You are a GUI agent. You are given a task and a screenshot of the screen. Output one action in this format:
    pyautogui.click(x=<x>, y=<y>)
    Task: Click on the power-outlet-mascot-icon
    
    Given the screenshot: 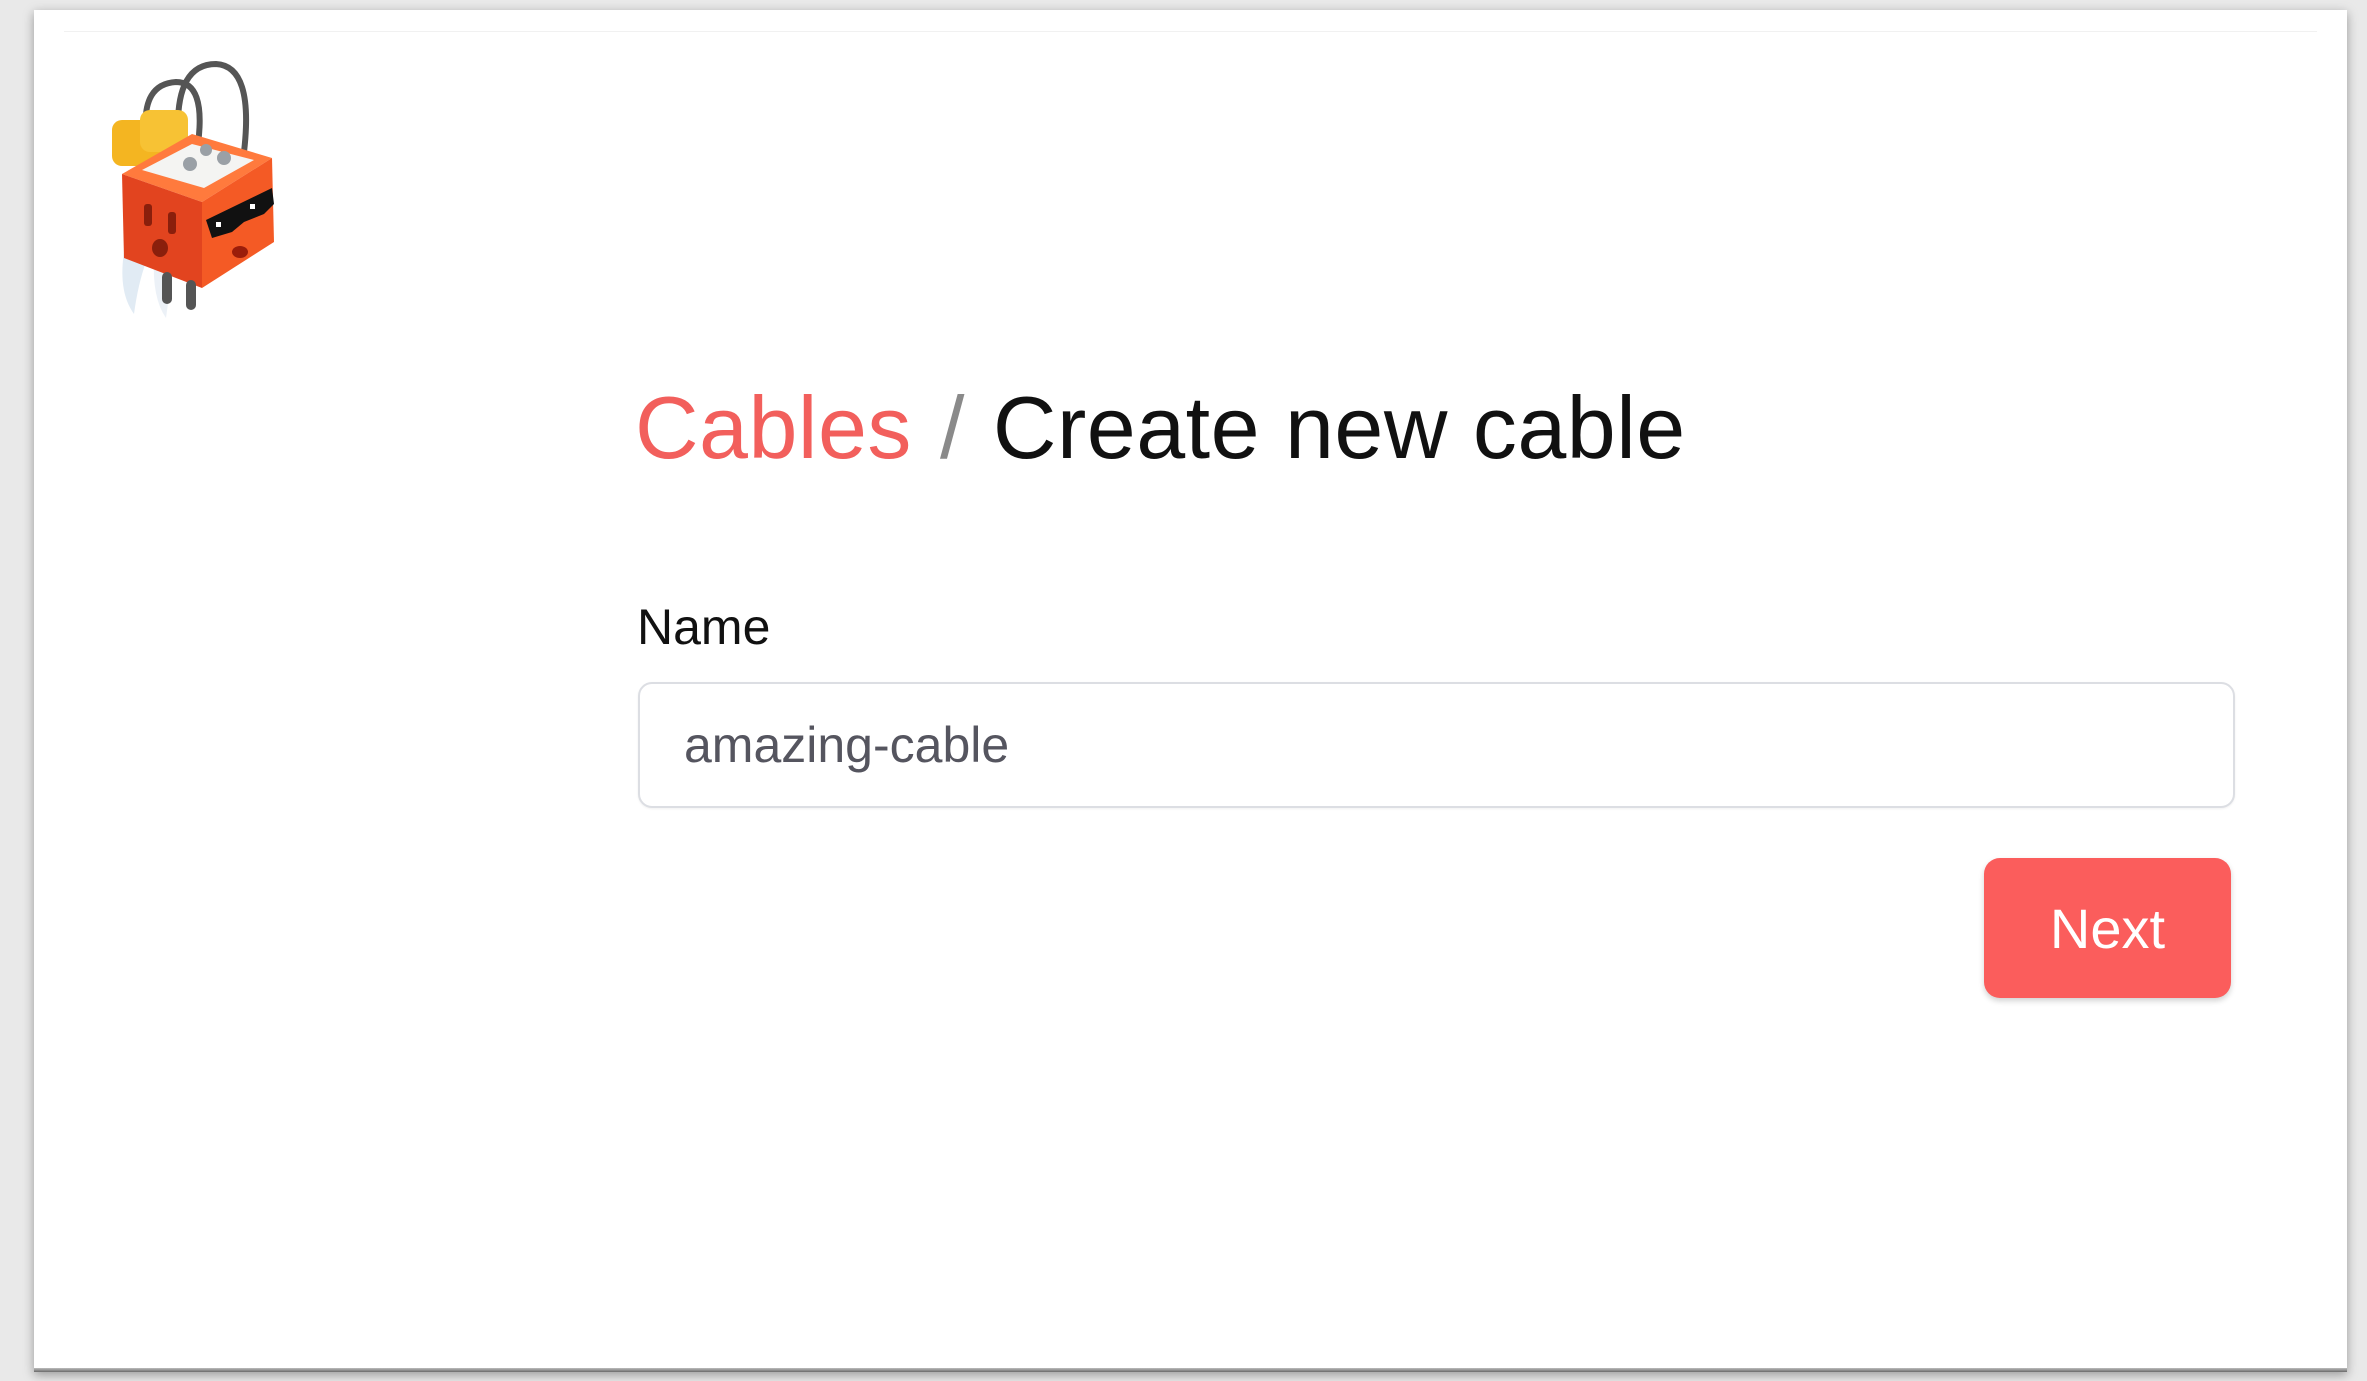 What is the action you would take?
    pyautogui.click(x=193, y=189)
    